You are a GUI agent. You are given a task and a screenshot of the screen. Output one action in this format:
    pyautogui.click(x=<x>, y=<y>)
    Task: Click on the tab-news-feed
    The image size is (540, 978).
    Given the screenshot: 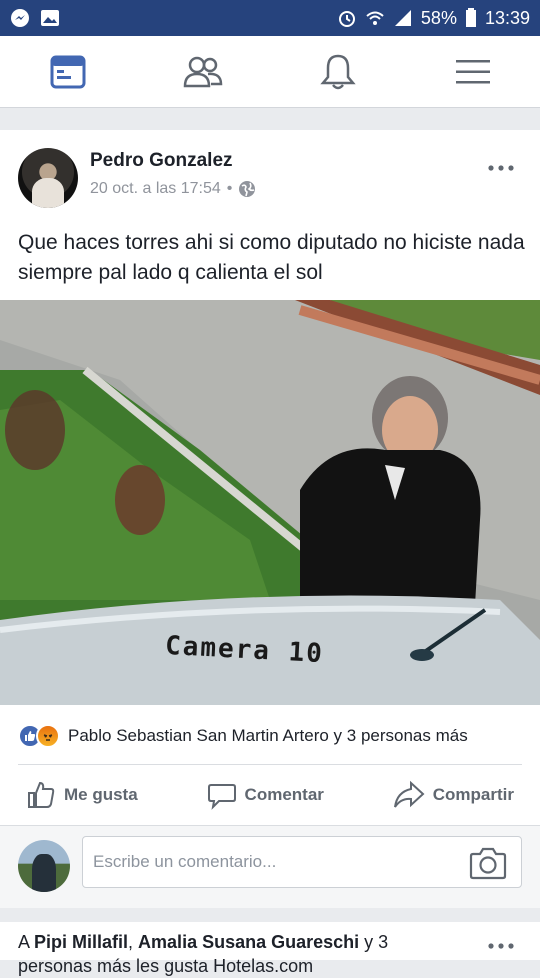 What is the action you would take?
    pyautogui.click(x=68, y=72)
    